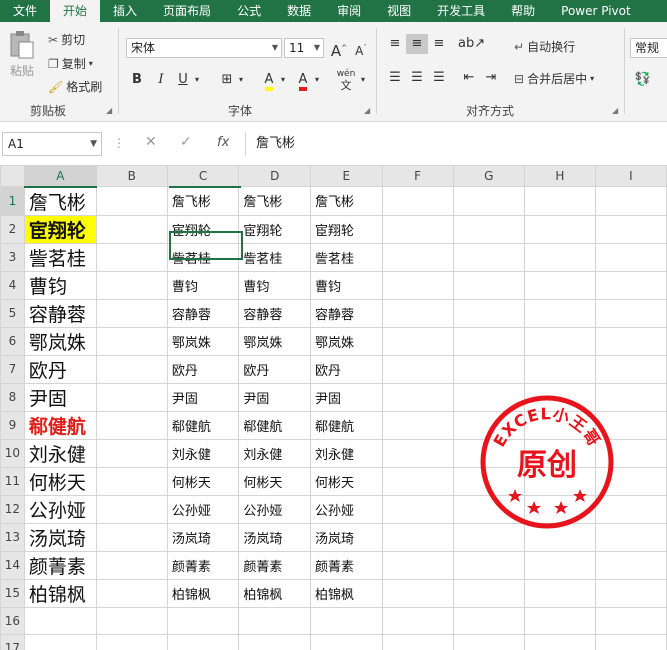  What do you see at coordinates (417, 593) in the screenshot?
I see `cell-f15` at bounding box center [417, 593].